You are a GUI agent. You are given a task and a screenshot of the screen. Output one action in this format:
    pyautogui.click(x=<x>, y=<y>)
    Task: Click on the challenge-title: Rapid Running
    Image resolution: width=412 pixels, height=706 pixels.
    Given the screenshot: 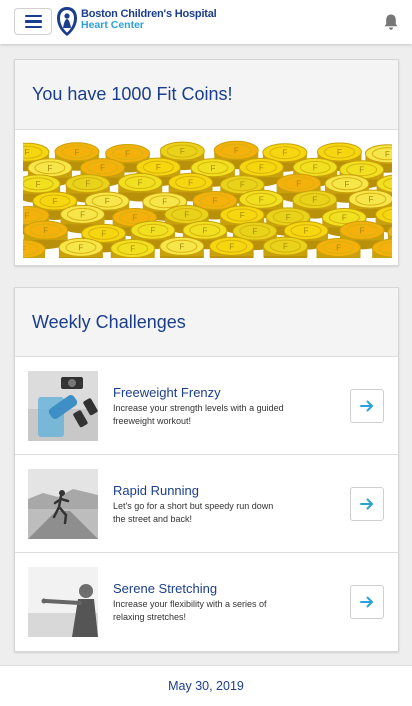 What is the action you would take?
    pyautogui.click(x=156, y=490)
    